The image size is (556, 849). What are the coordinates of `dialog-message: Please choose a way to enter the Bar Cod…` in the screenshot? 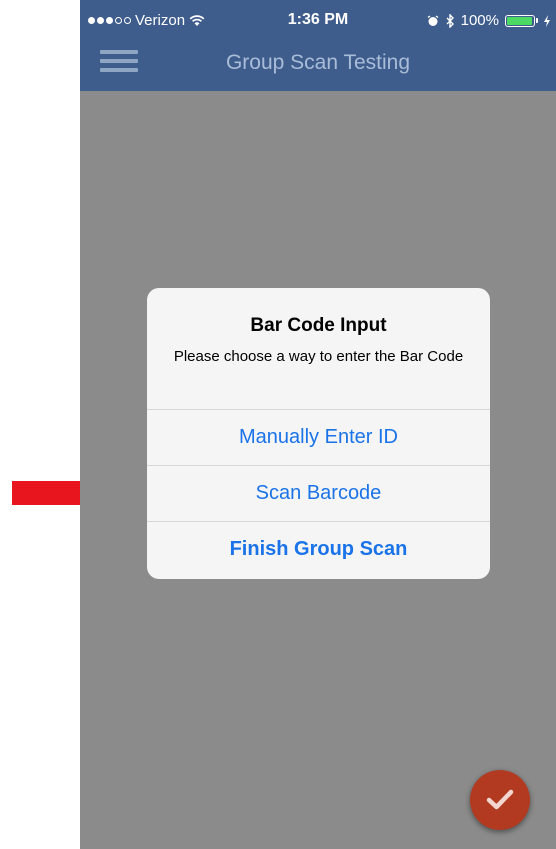 It's located at (318, 356).